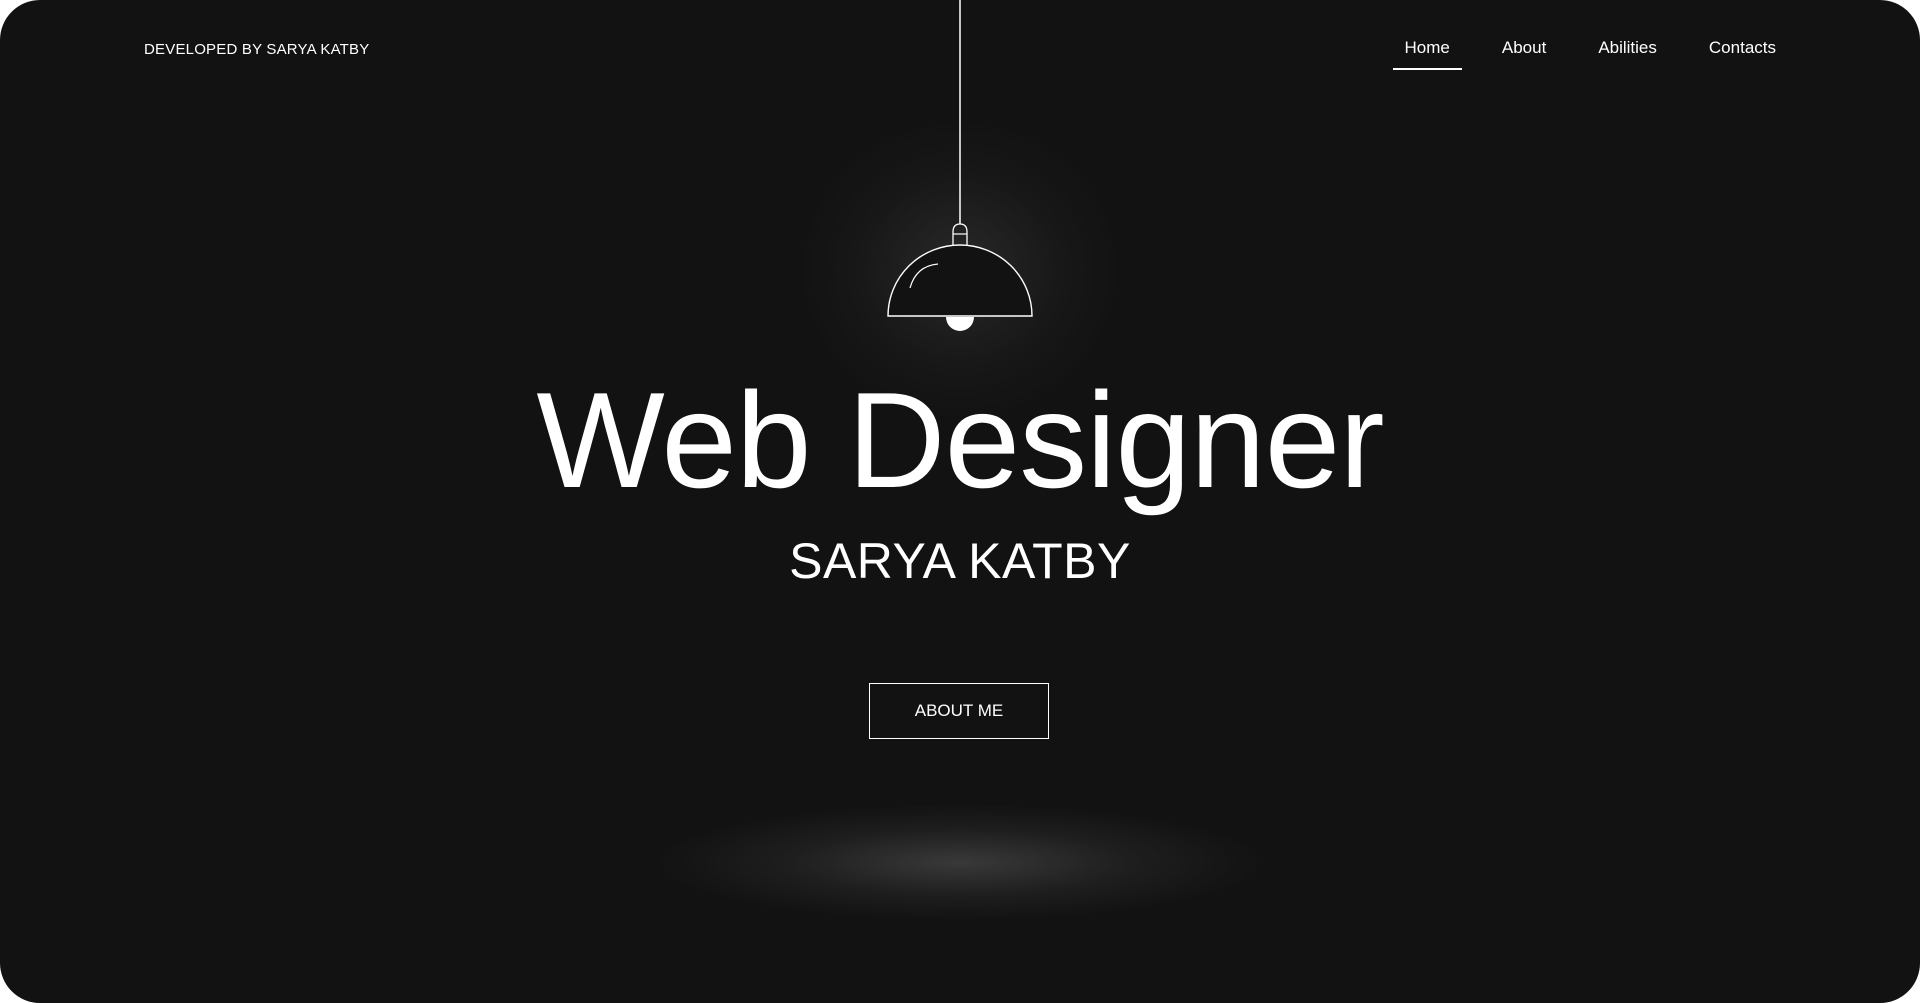 The image size is (1920, 1003). Describe the element at coordinates (959, 711) in the screenshot. I see `about-me-button: ABOUT ME` at that location.